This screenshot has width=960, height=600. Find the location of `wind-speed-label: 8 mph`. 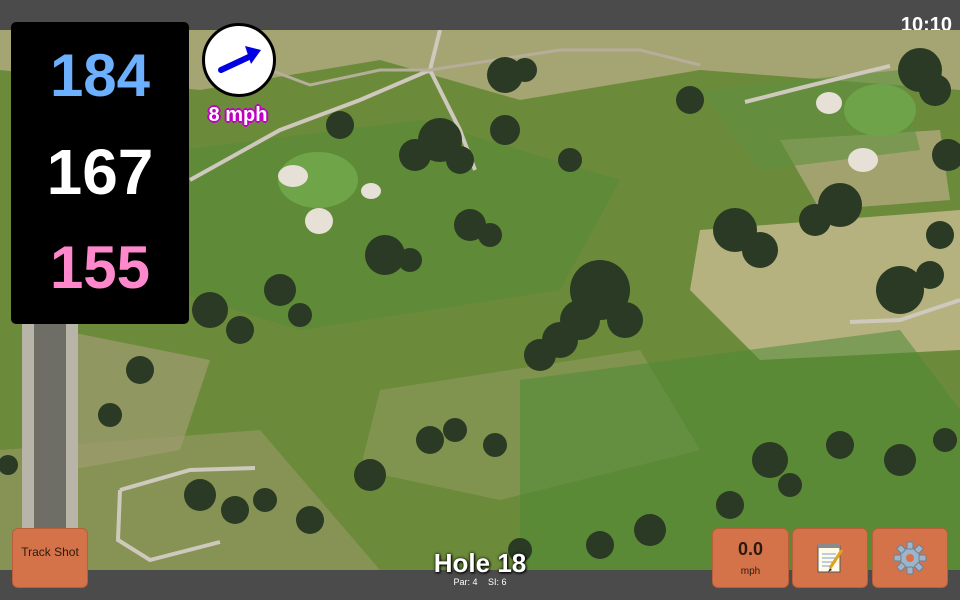

wind-speed-label: 8 mph is located at coordinates (238, 115).